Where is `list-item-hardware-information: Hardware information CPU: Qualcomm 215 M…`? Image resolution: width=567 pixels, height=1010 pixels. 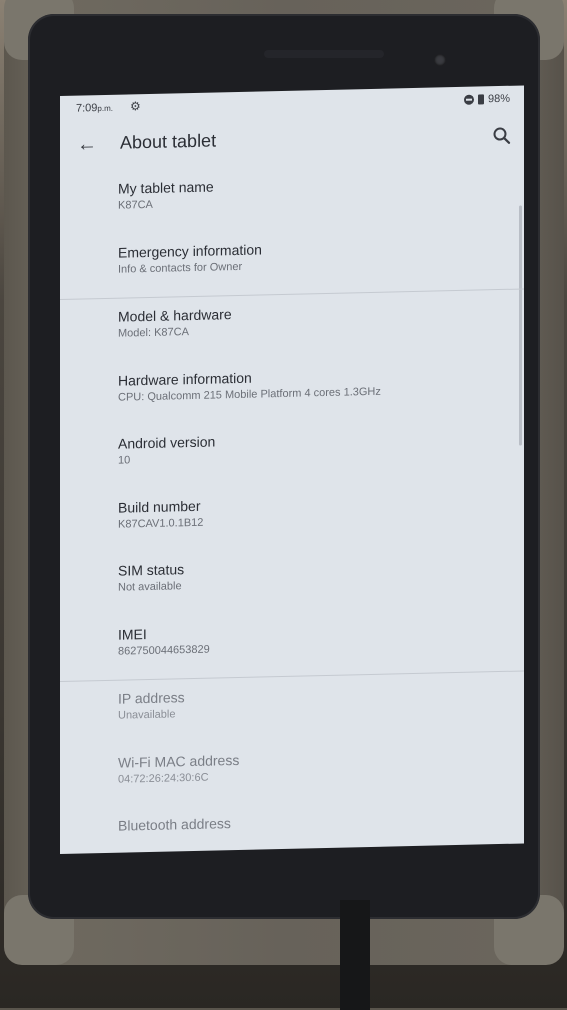 list-item-hardware-information: Hardware information CPU: Qualcomm 215 M… is located at coordinates (292, 390).